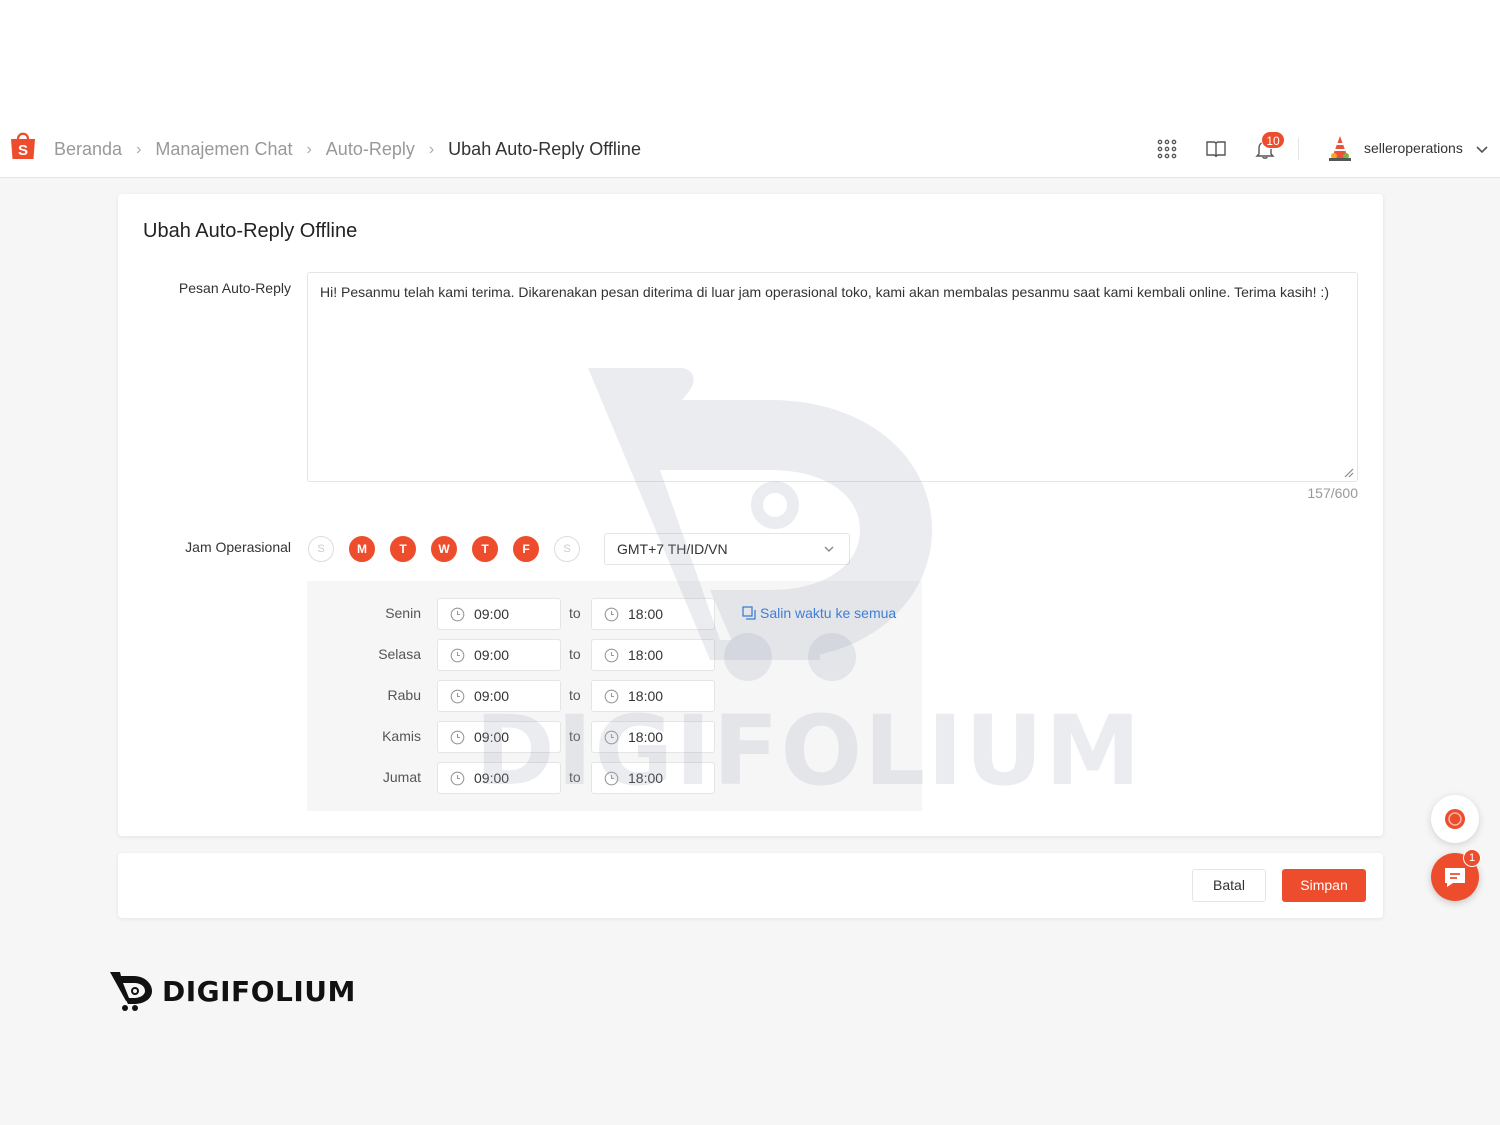 This screenshot has height=1125, width=1500. What do you see at coordinates (234, 288) in the screenshot?
I see `message-label: Pesan Auto-Reply` at bounding box center [234, 288].